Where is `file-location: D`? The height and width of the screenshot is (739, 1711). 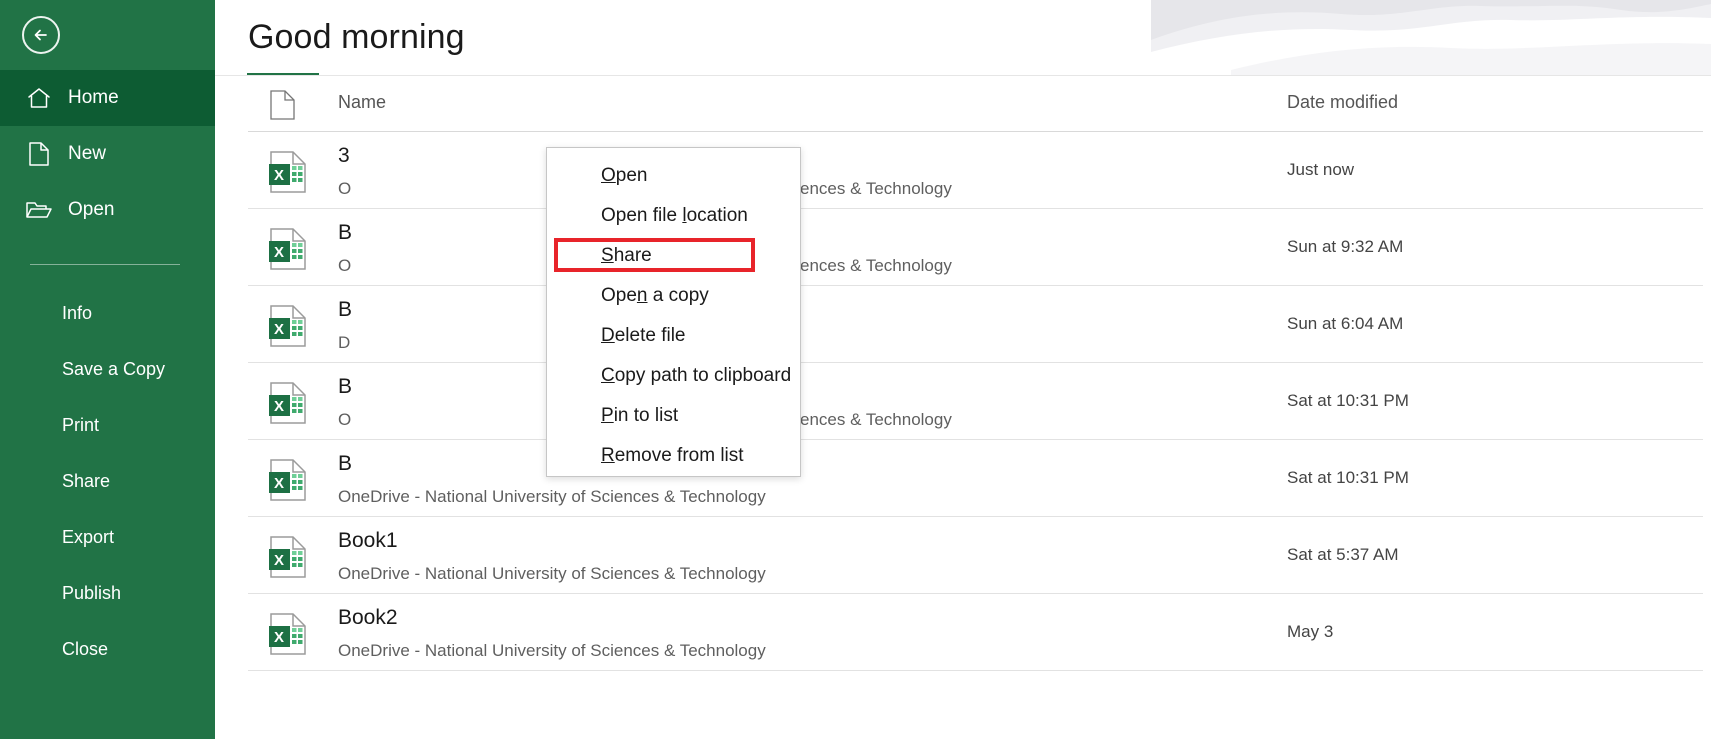
file-location: D is located at coordinates (344, 342).